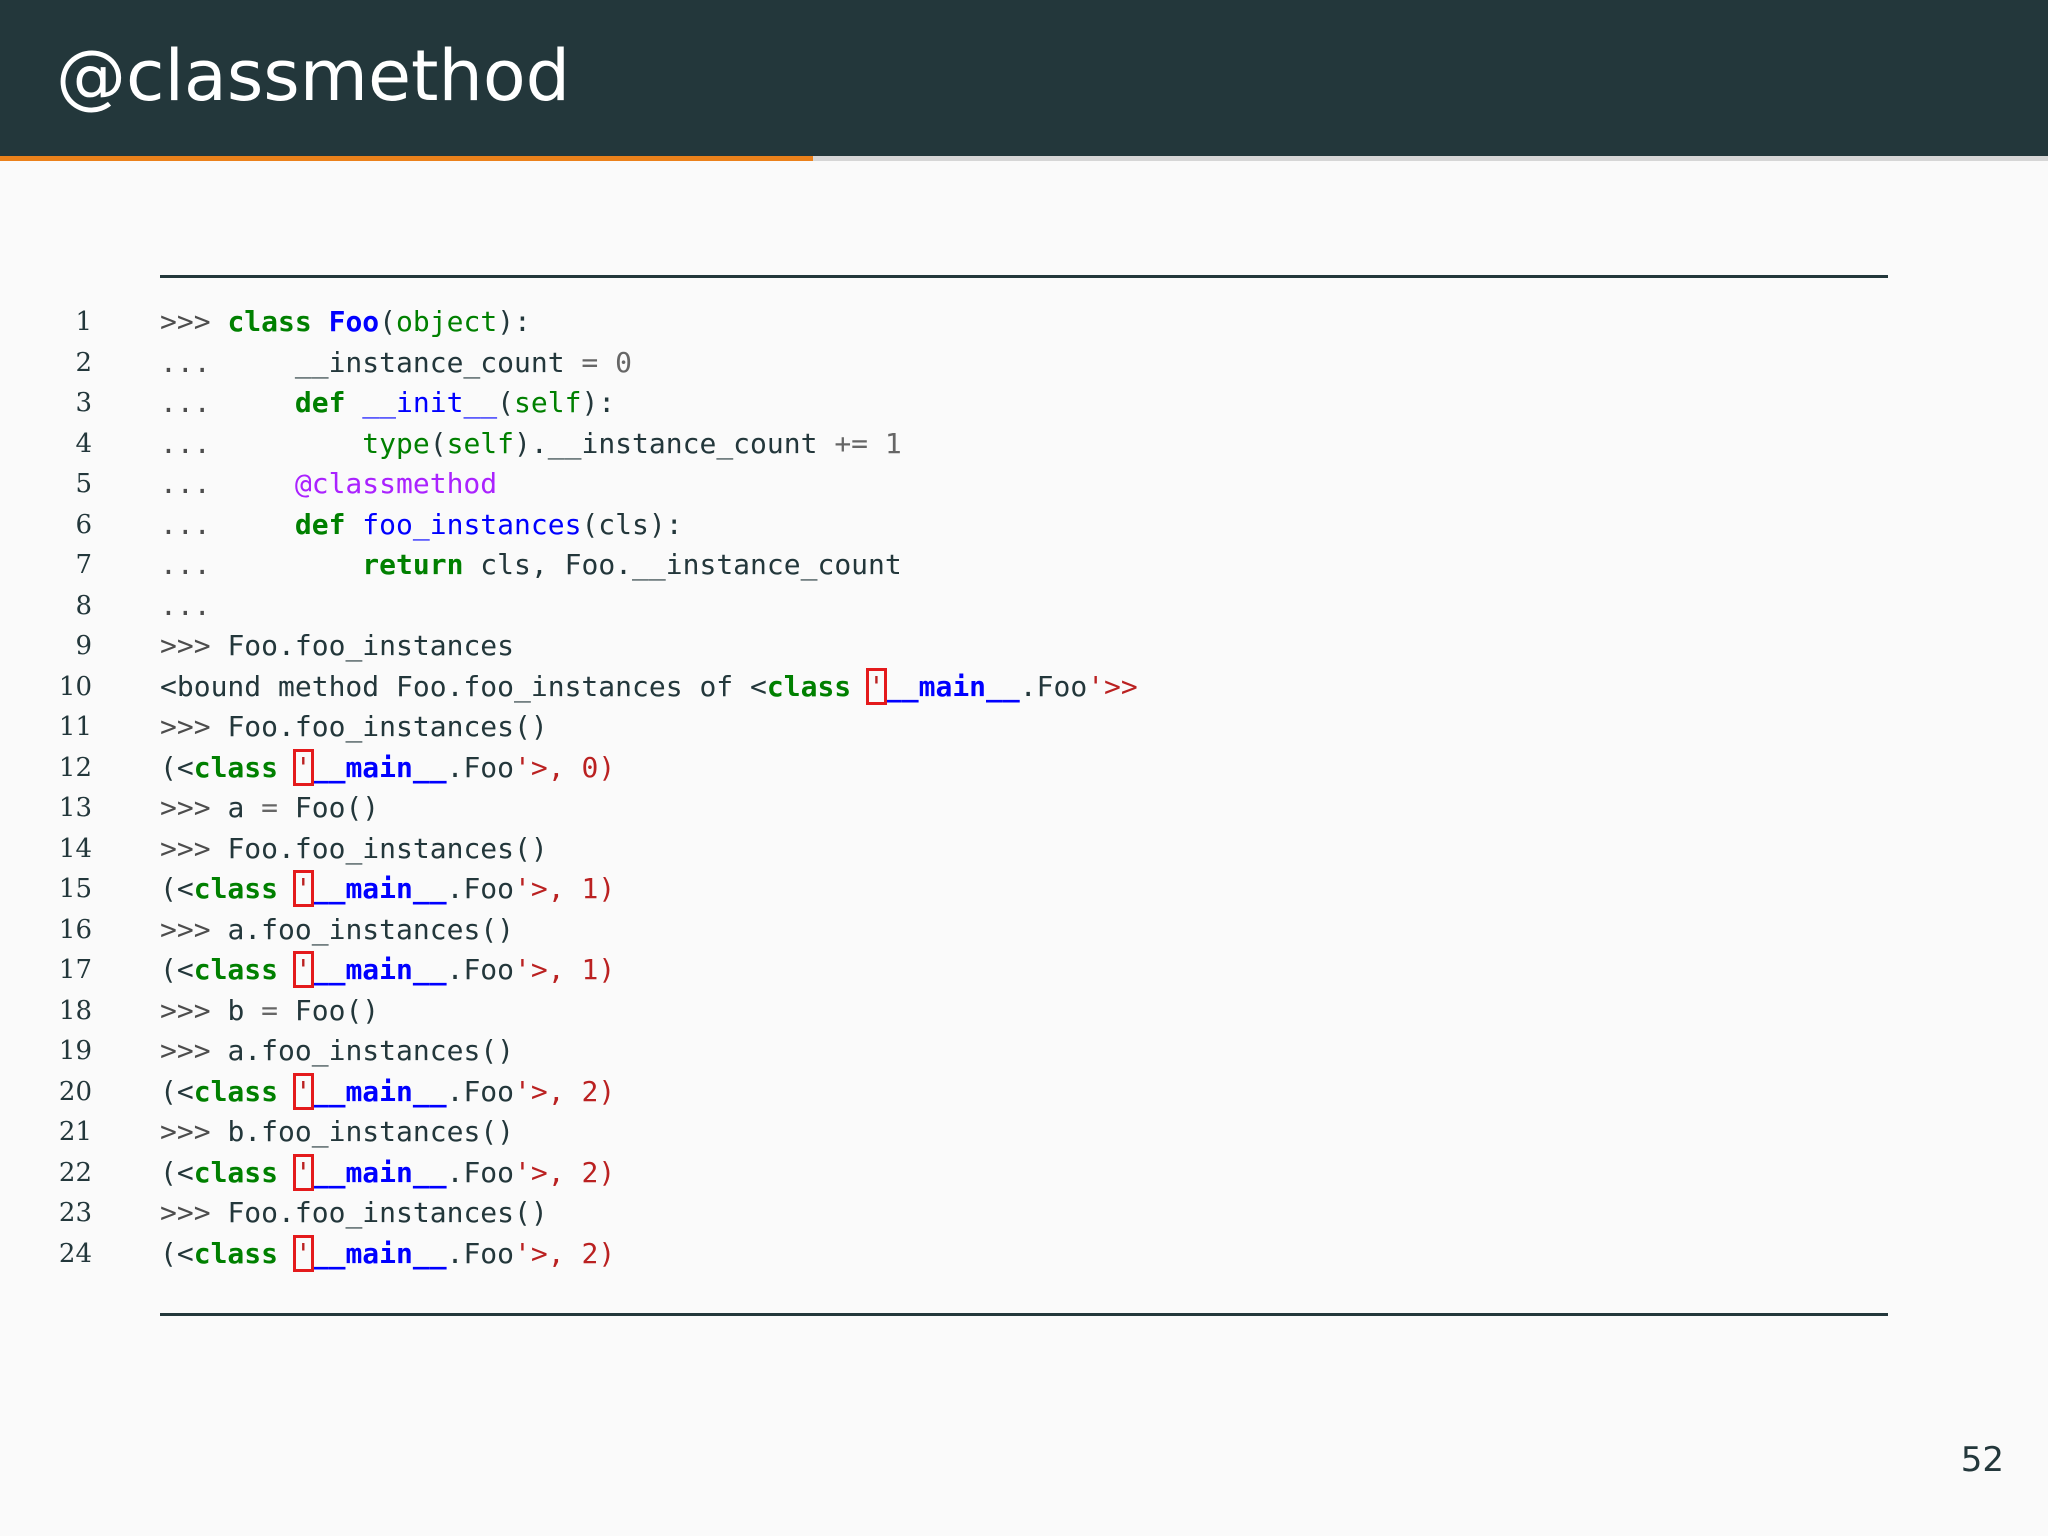 This screenshot has height=1536, width=2048. What do you see at coordinates (429, 362) in the screenshot?
I see `code-token: __instance_count` at bounding box center [429, 362].